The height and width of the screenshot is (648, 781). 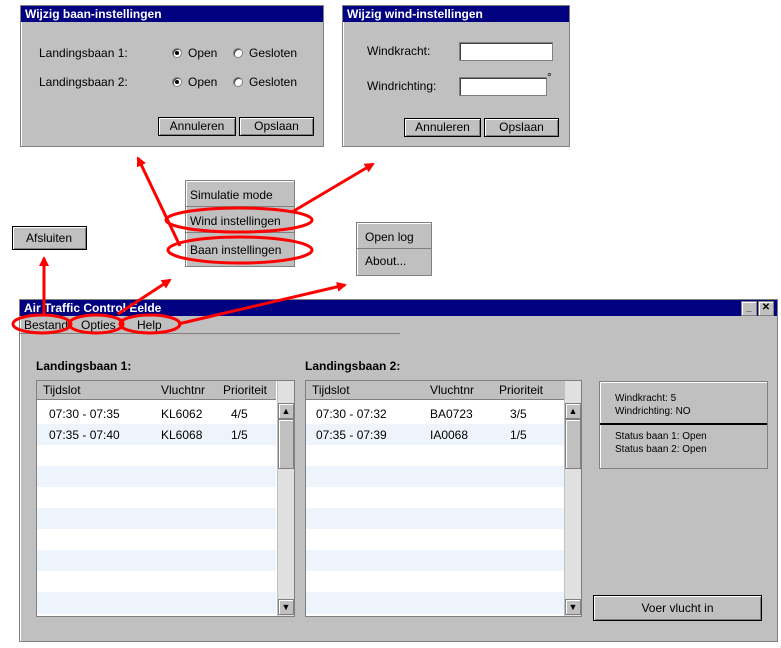 I want to click on main-window-title: Air Traffic Control Eelde _ ✕, so click(x=398, y=308).